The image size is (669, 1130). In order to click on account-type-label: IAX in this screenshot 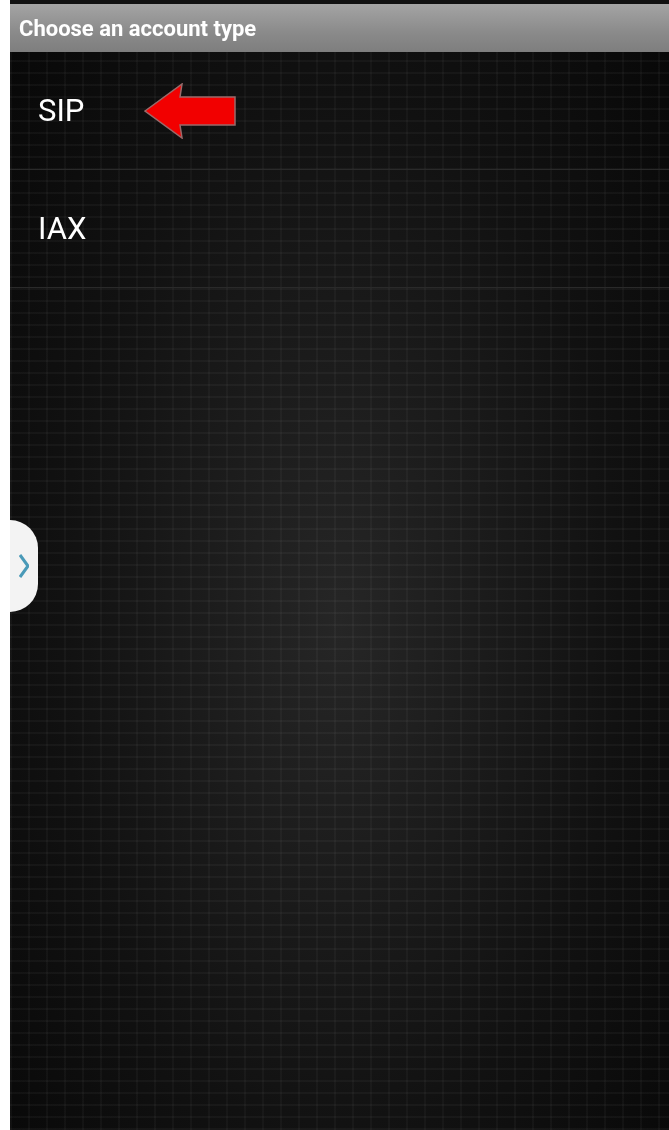, I will do `click(62, 228)`.